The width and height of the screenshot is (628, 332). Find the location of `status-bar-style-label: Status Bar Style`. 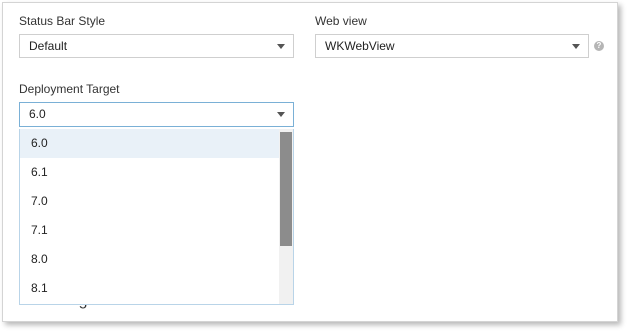

status-bar-style-label: Status Bar Style is located at coordinates (62, 21).